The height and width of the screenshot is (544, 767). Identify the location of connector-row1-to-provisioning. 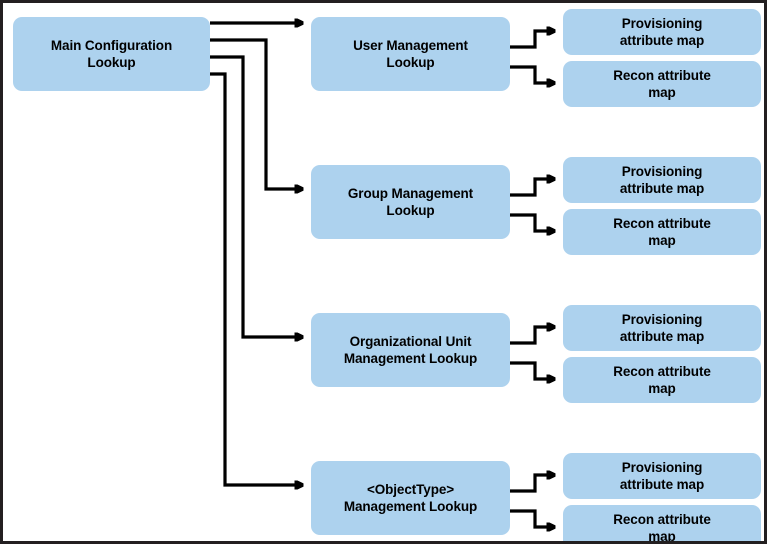
(532, 40).